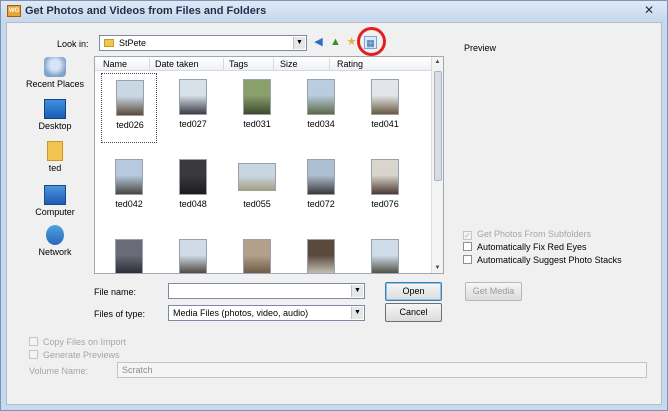 The image size is (668, 411). What do you see at coordinates (257, 204) in the screenshot?
I see `file-name: ted055` at bounding box center [257, 204].